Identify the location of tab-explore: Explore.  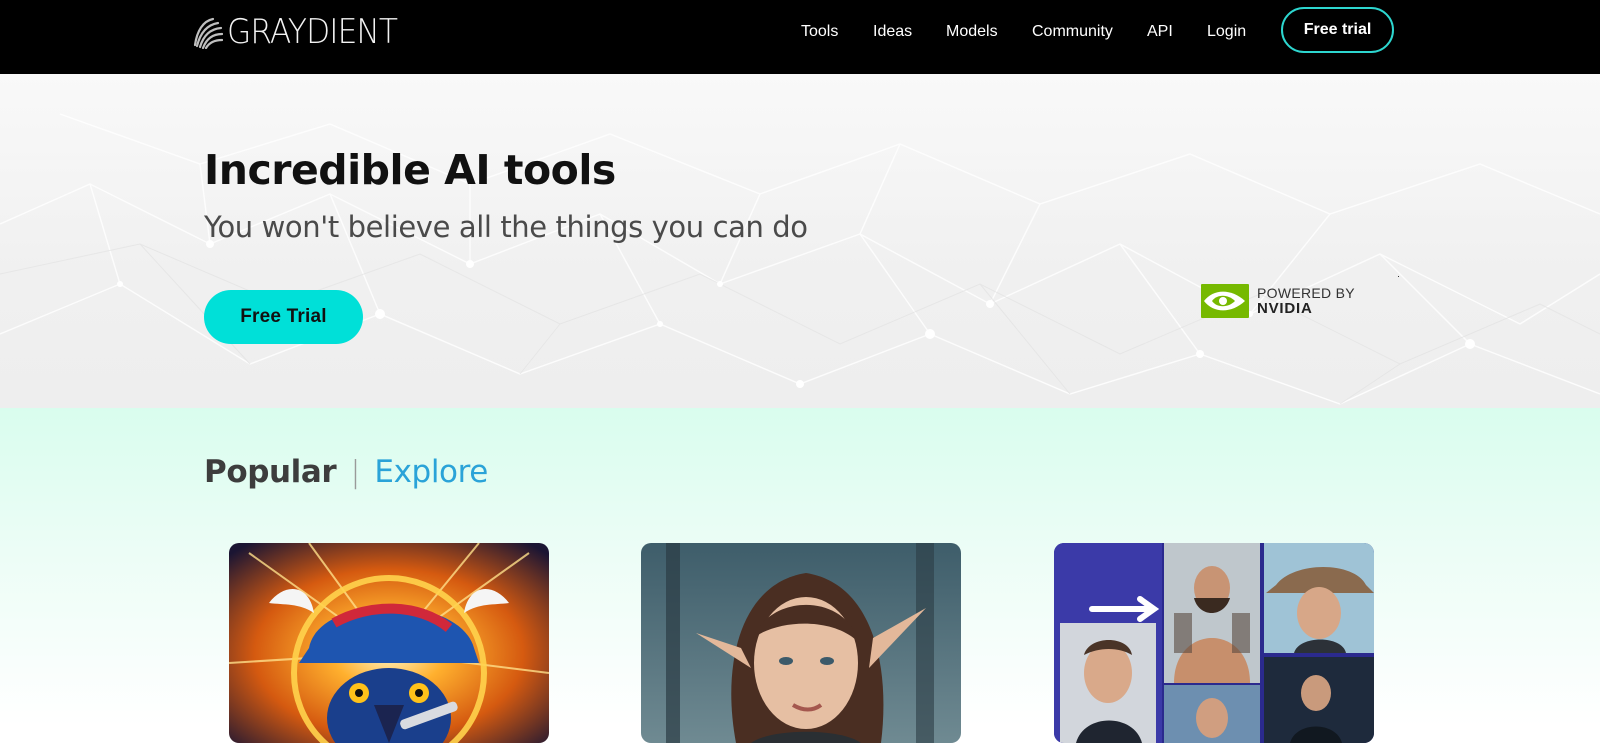
(431, 472).